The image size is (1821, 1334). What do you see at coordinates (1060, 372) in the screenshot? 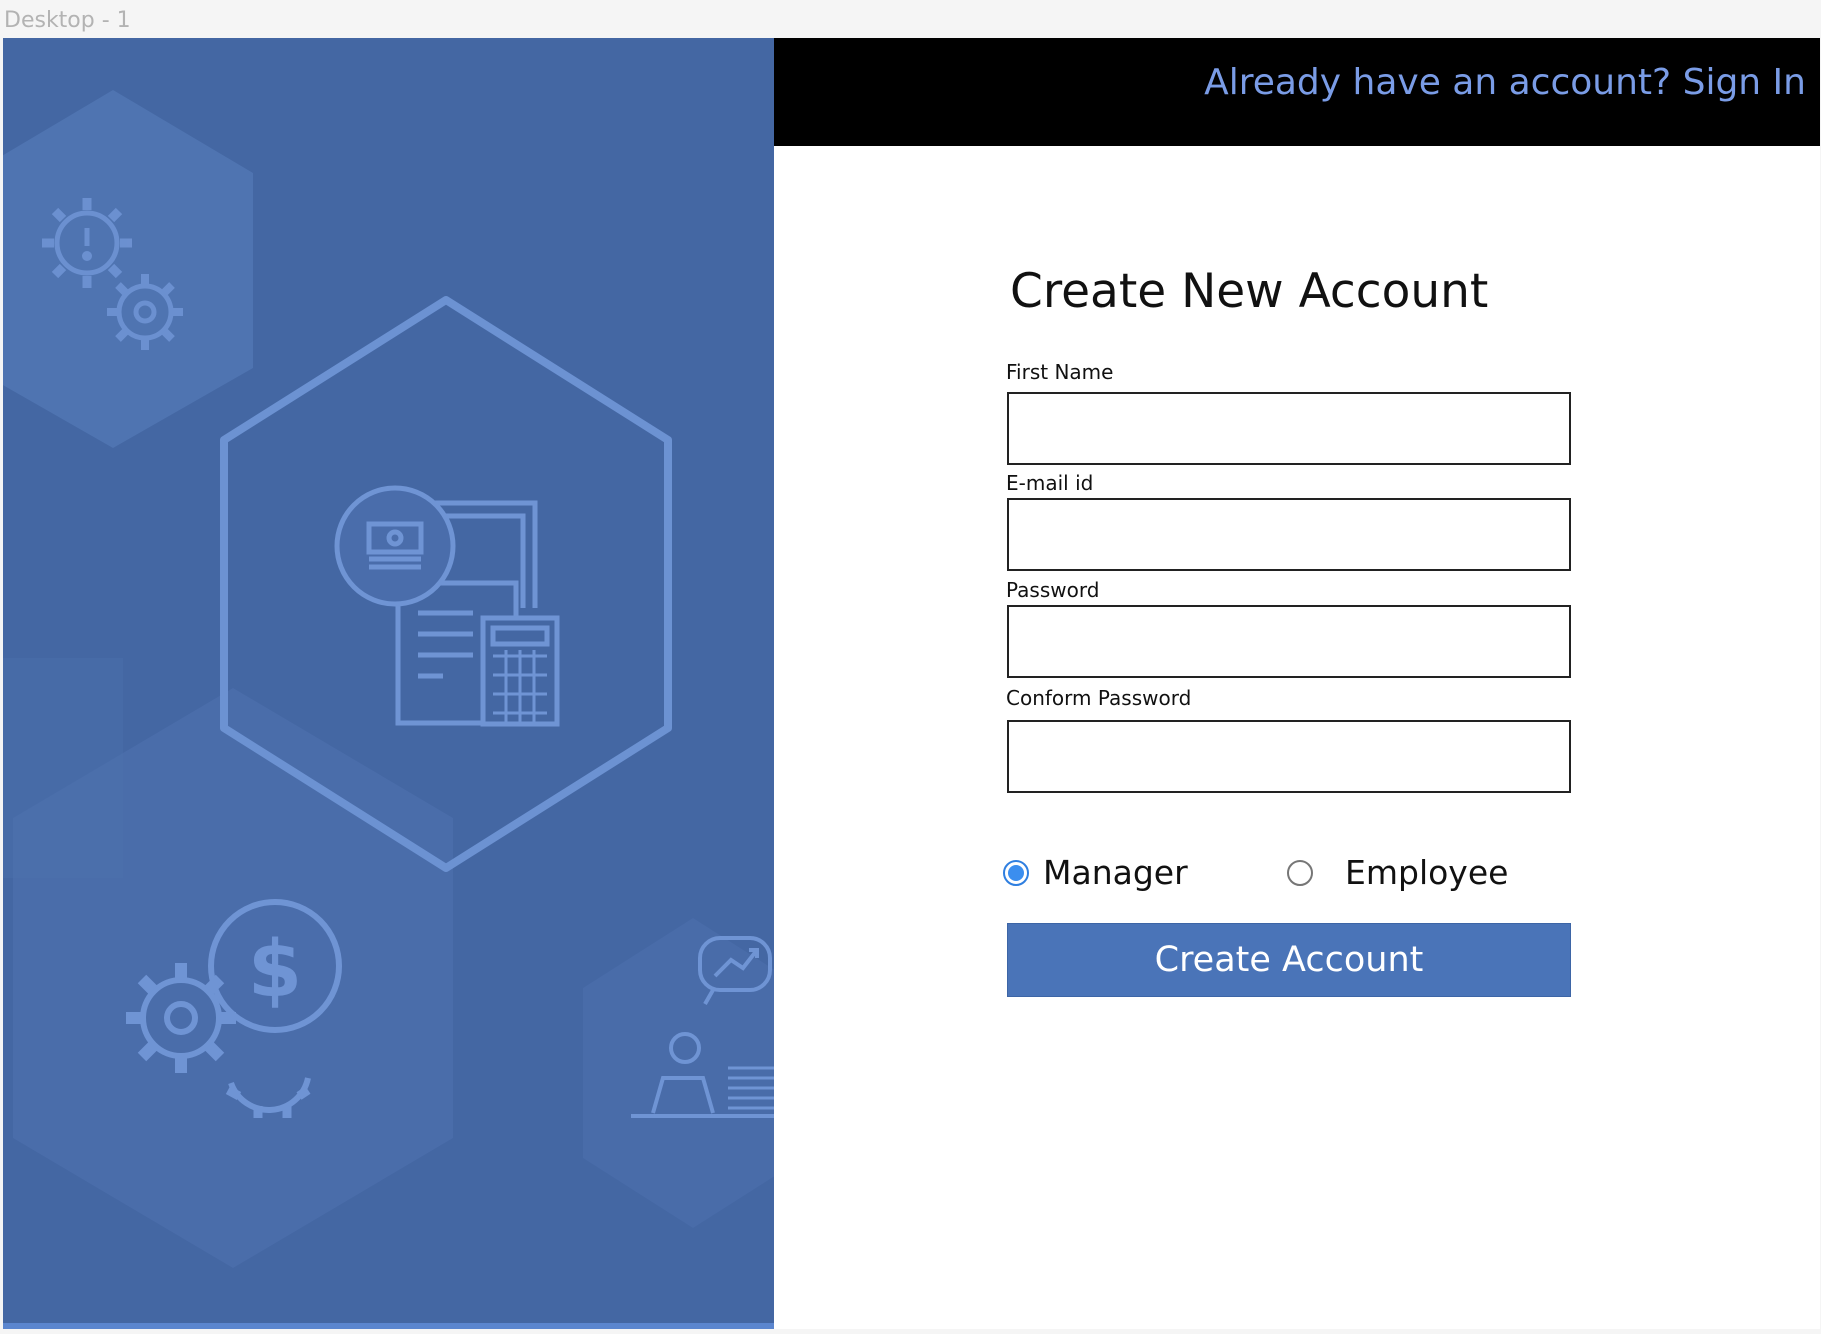
I see `first-name-label: First Name` at bounding box center [1060, 372].